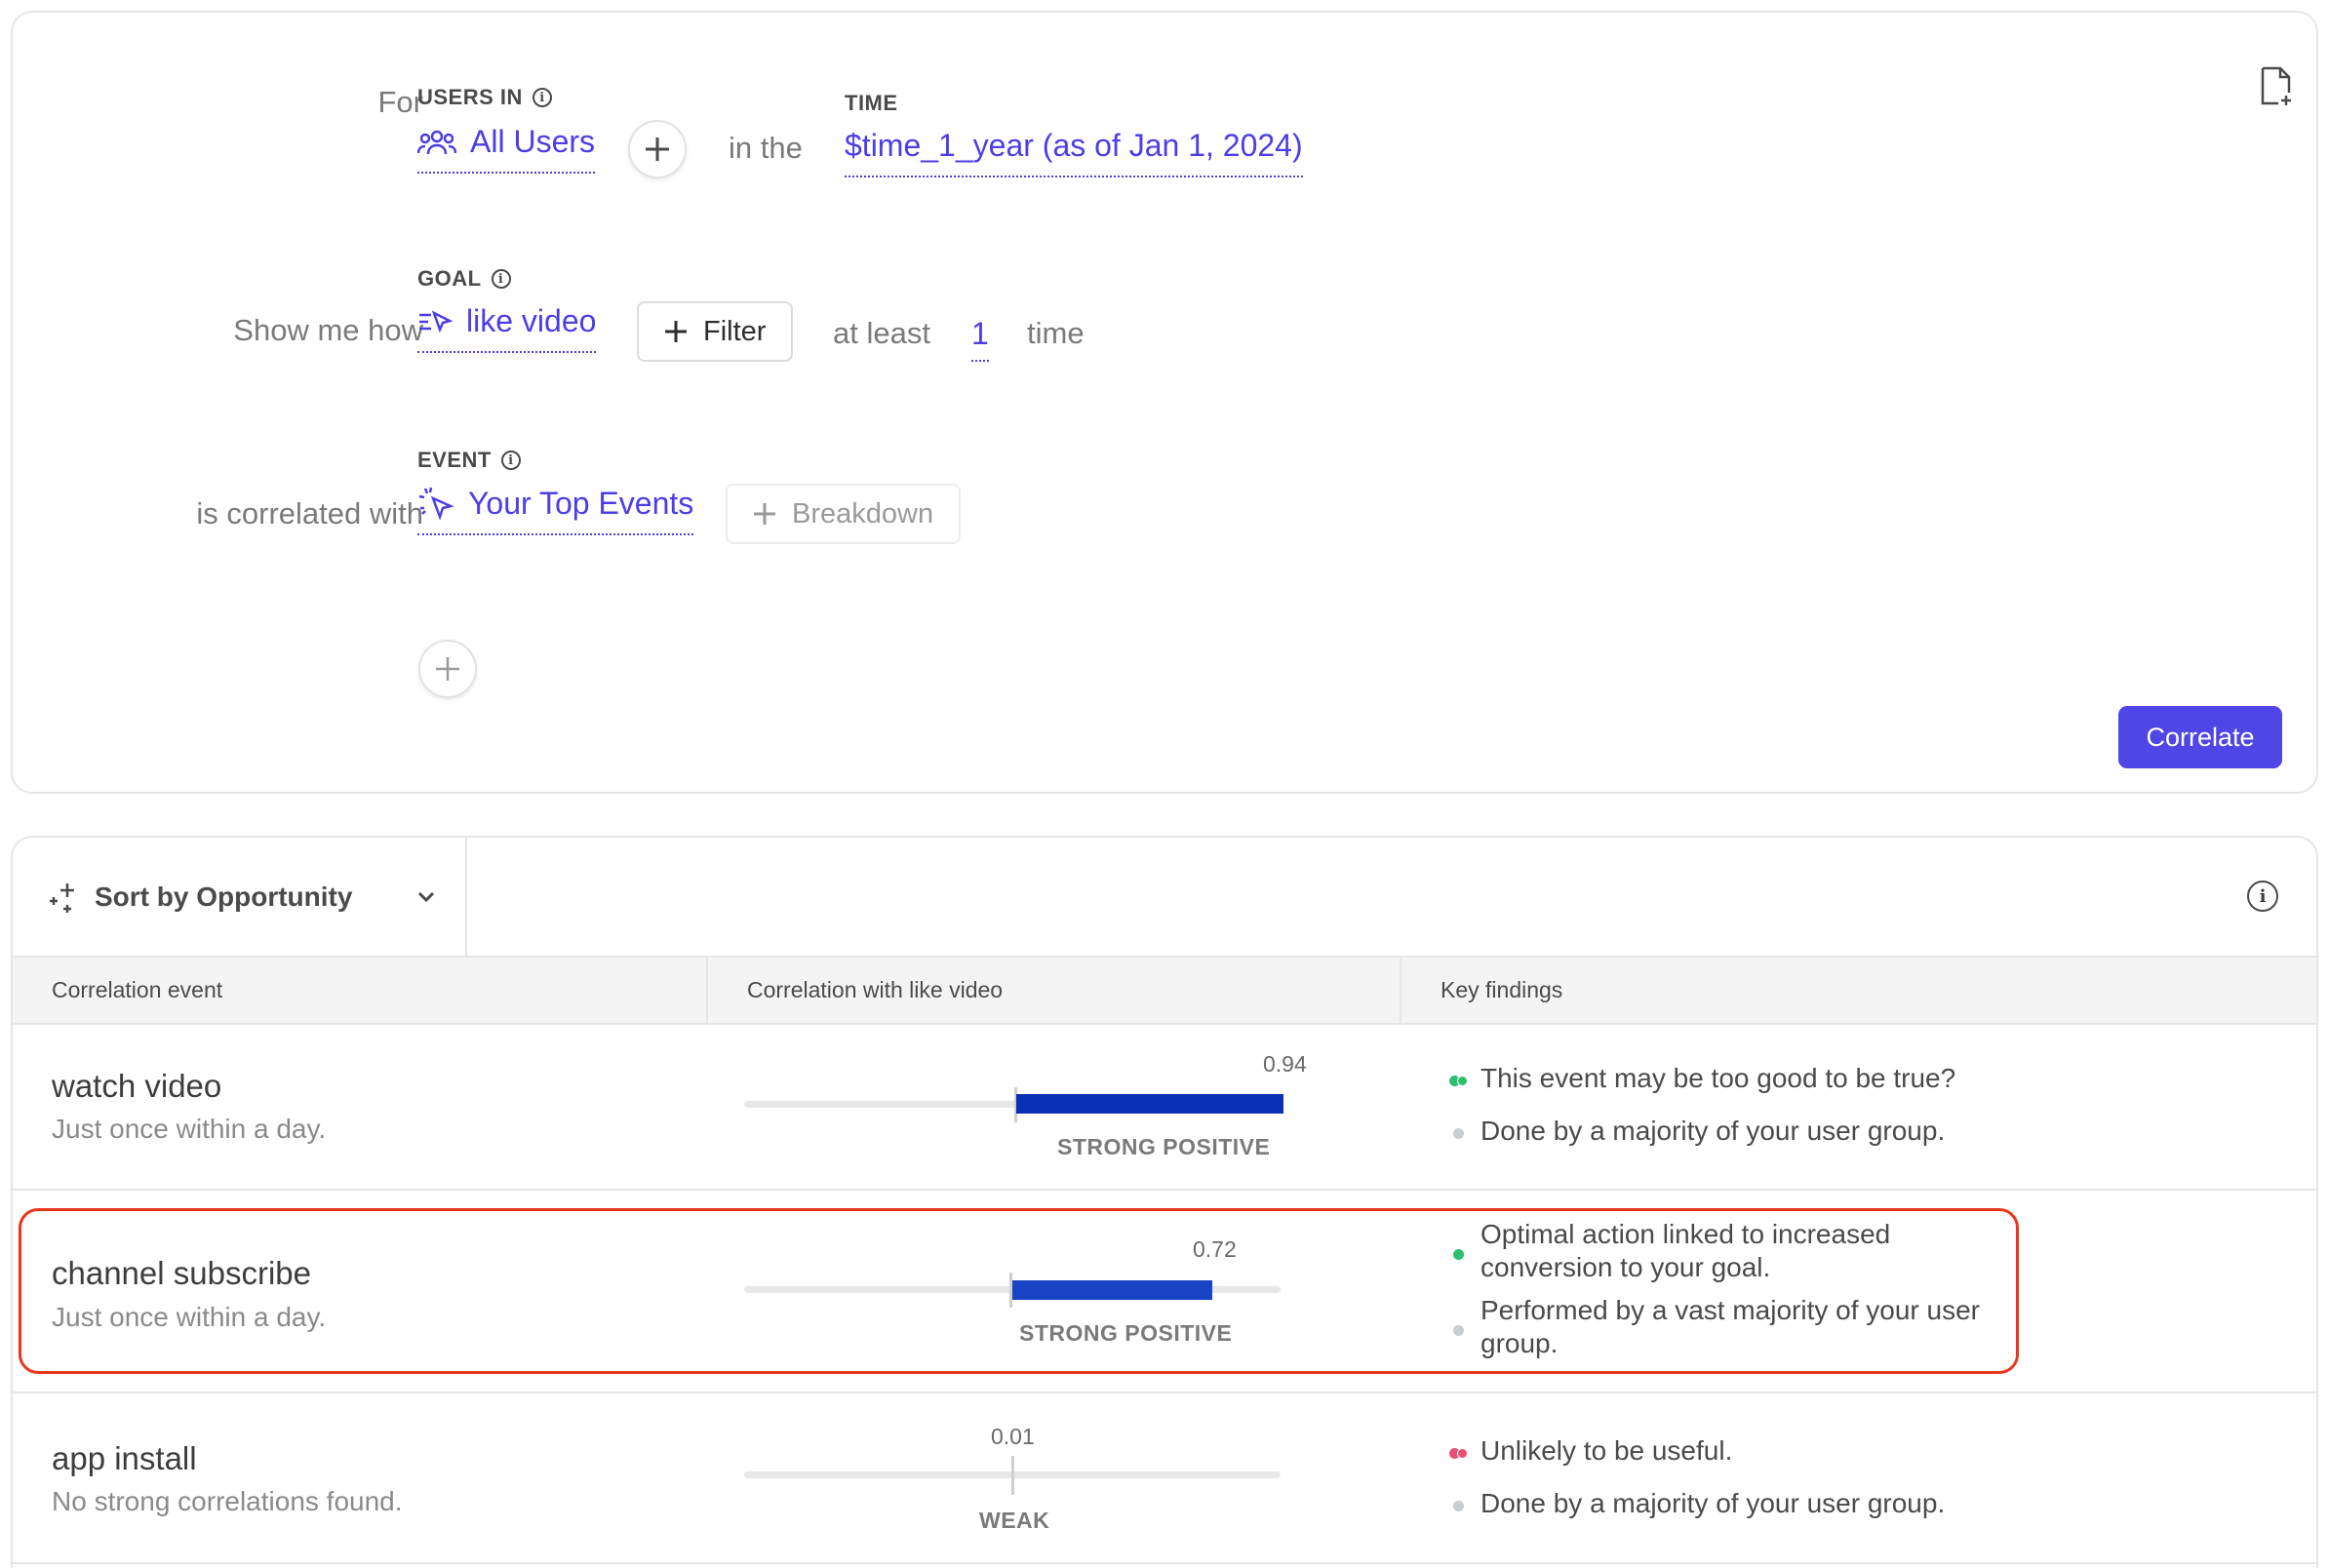 This screenshot has width=2329, height=1568. What do you see at coordinates (506, 149) in the screenshot?
I see `users-selector: All Users` at bounding box center [506, 149].